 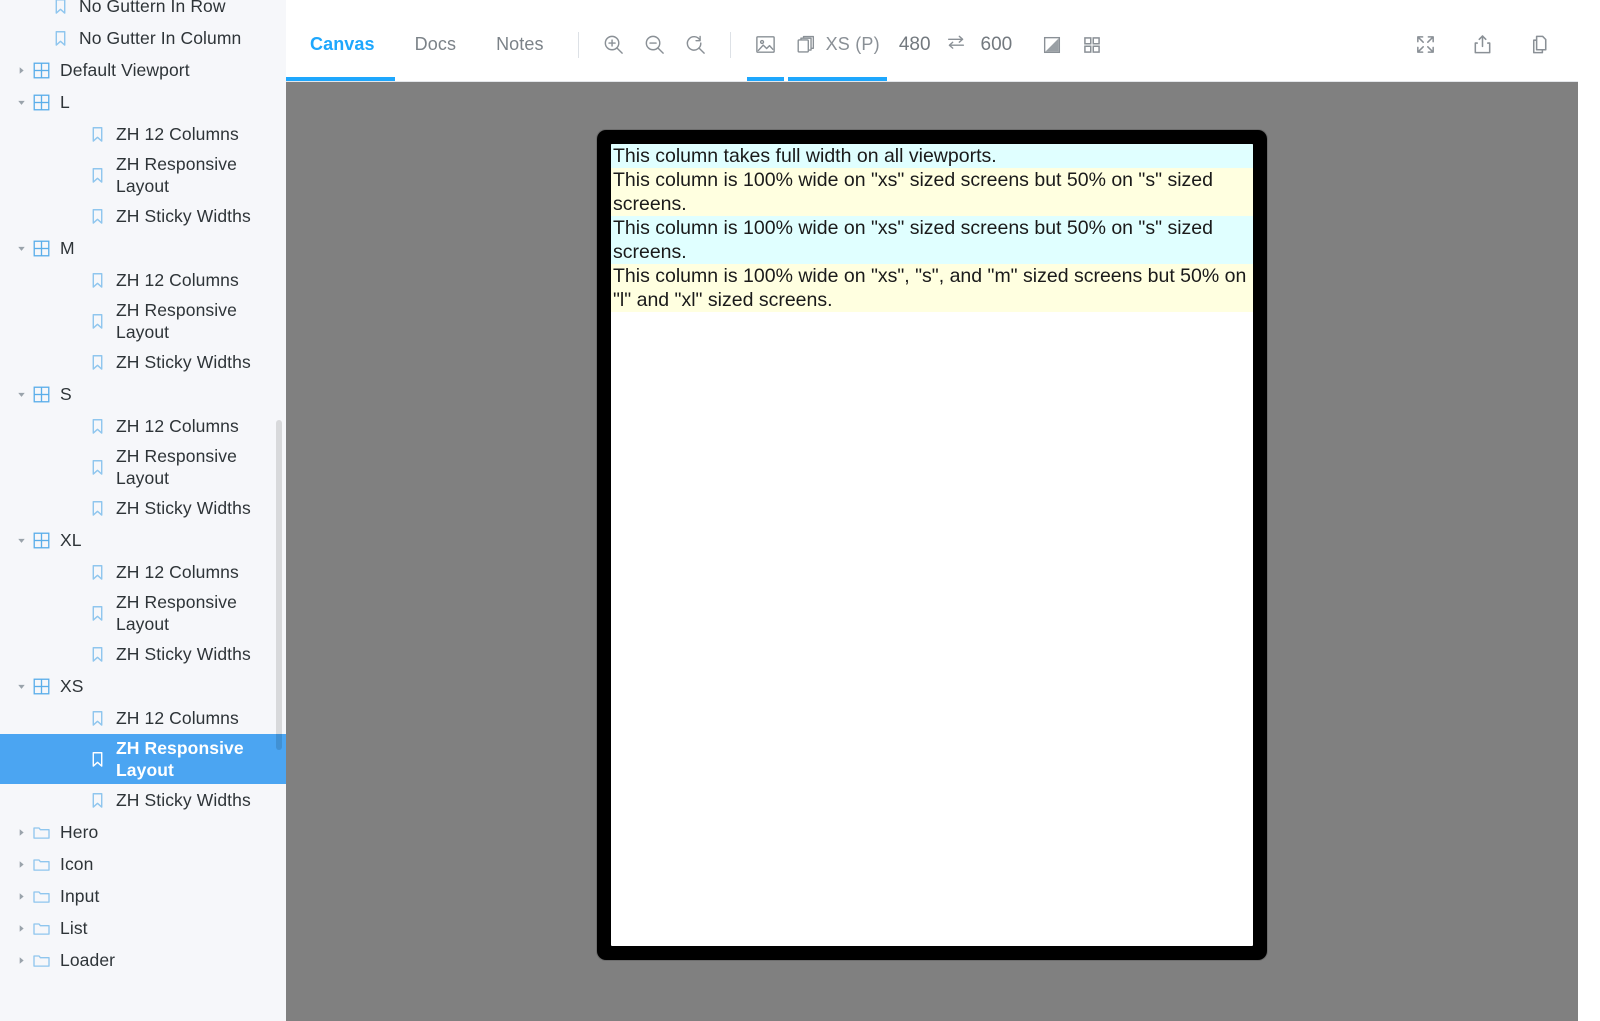 I want to click on sidebar-item-loader: Loader, so click(x=143, y=960).